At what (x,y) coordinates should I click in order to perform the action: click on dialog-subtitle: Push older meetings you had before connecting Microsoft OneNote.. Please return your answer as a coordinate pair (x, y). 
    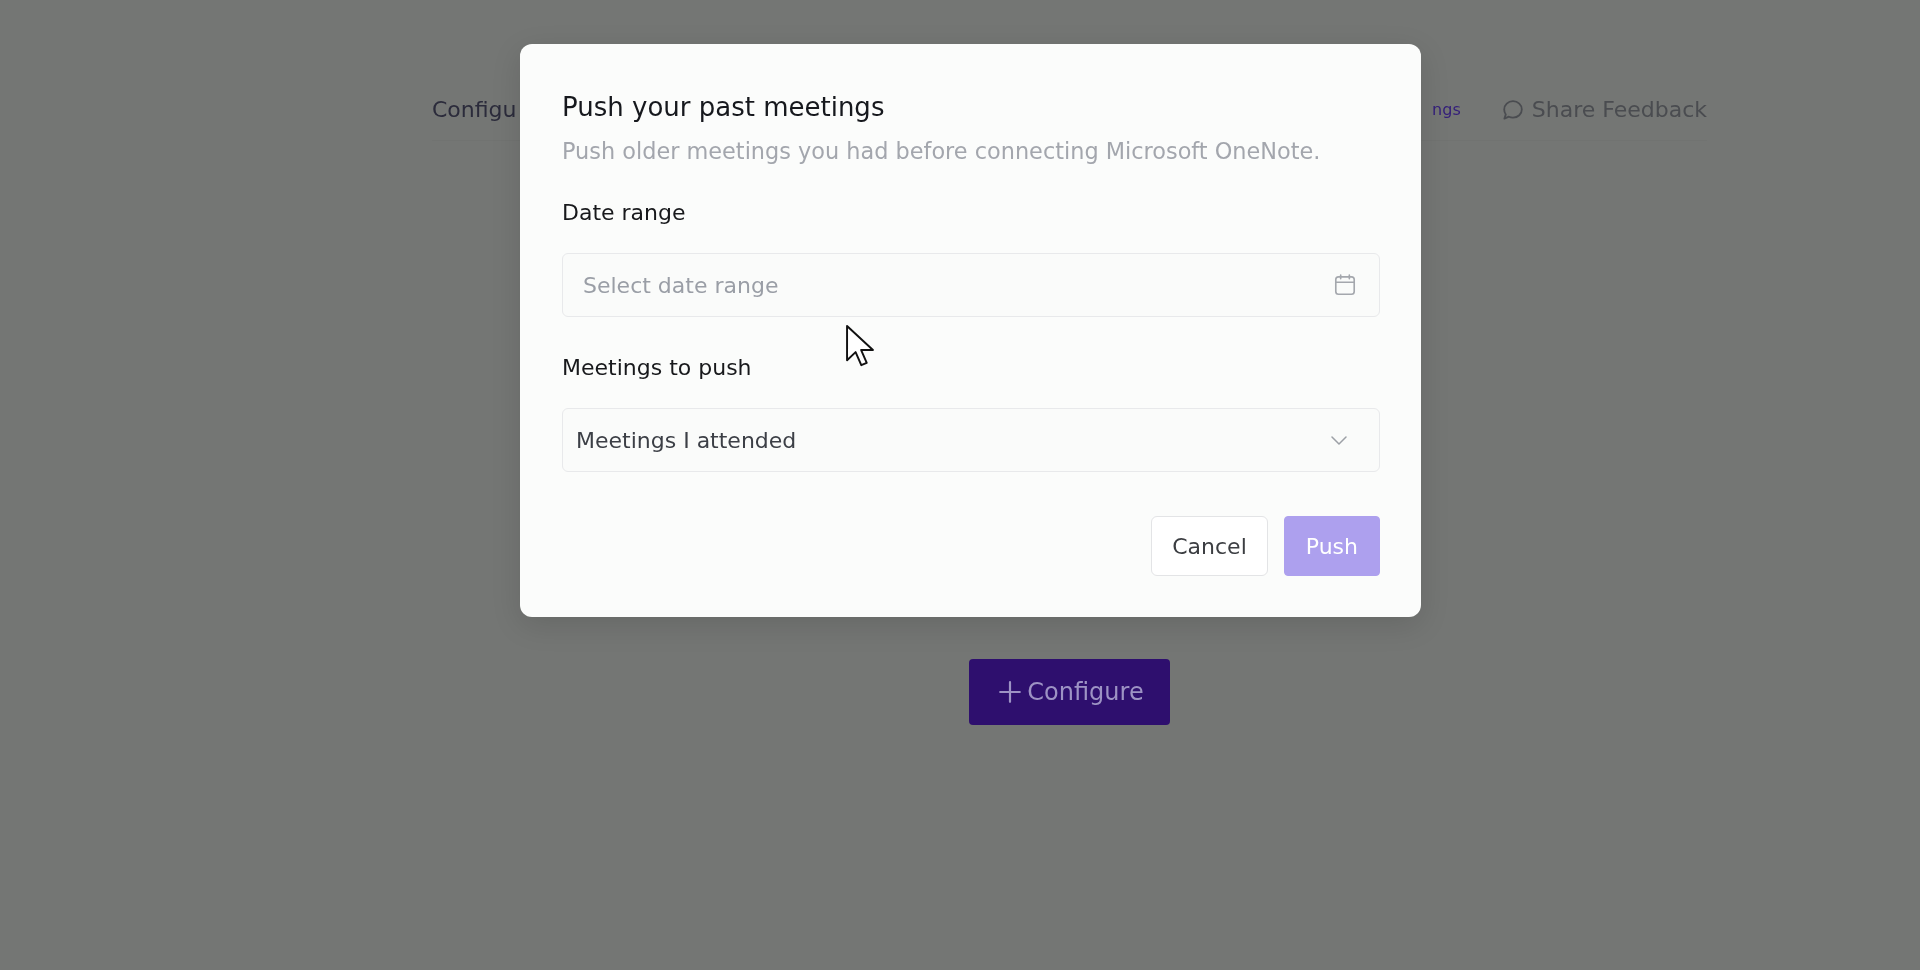
    Looking at the image, I should click on (942, 151).